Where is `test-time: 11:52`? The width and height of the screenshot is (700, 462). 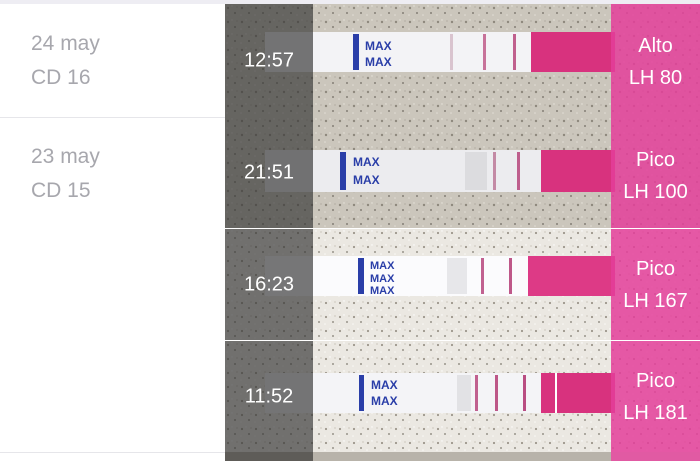 test-time: 11:52 is located at coordinates (269, 396).